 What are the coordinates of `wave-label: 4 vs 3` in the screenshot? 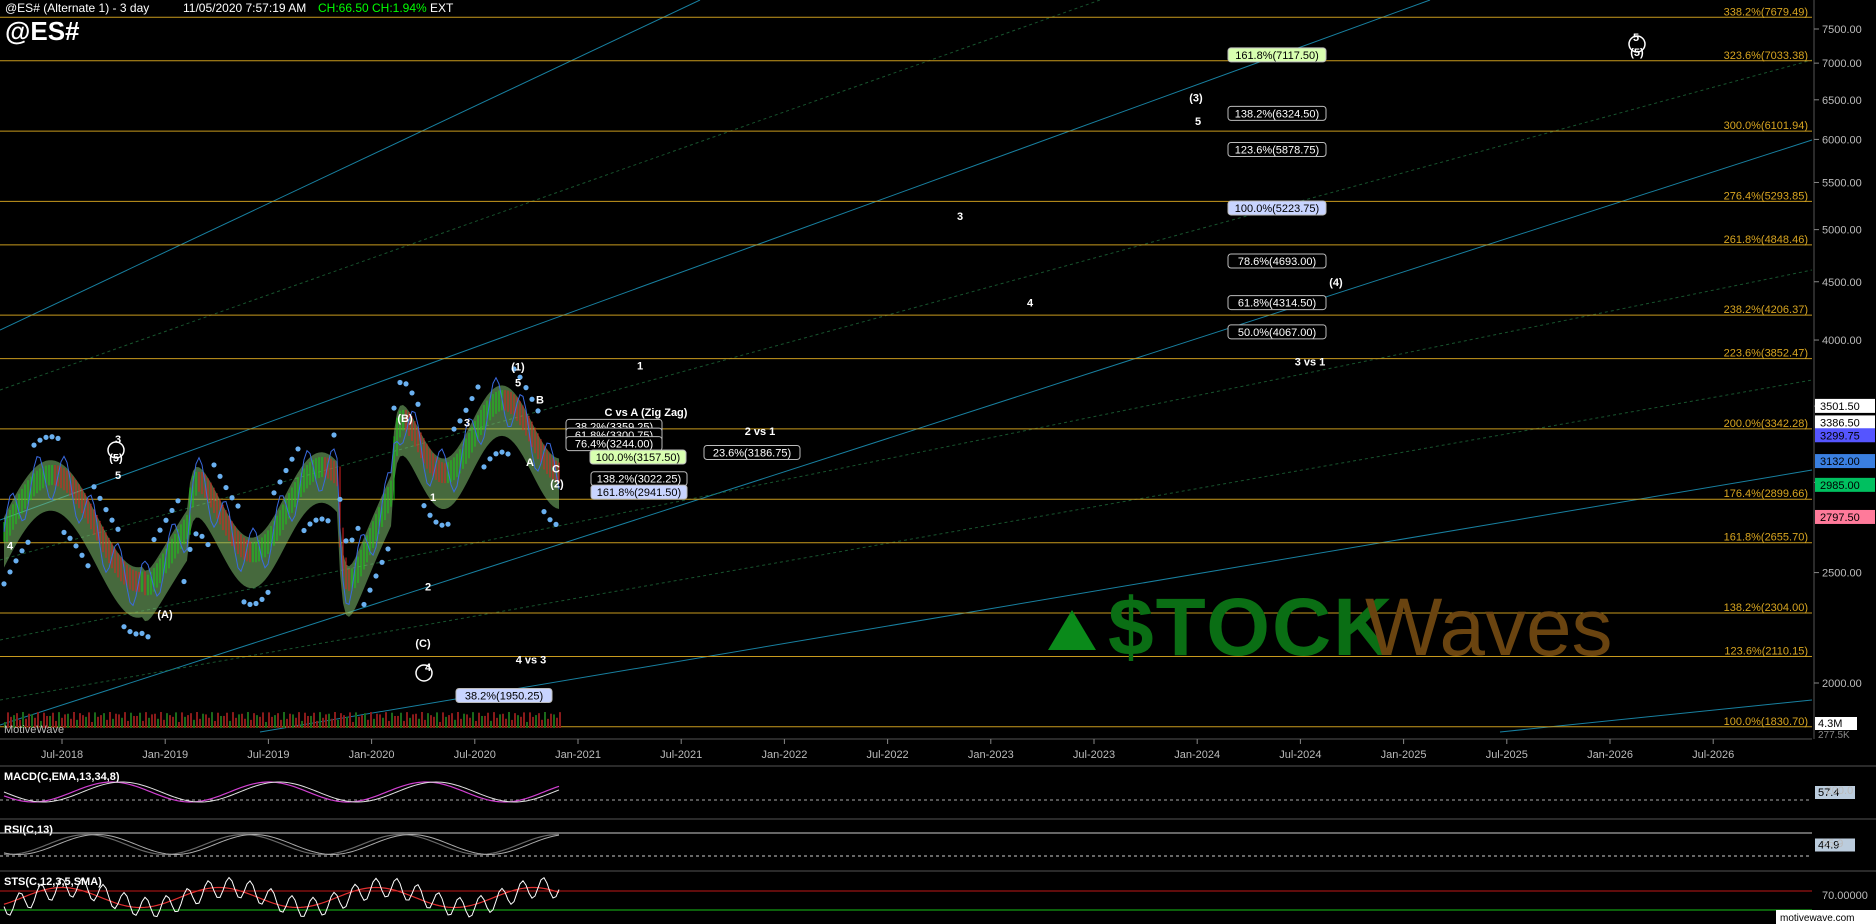 It's located at (531, 661).